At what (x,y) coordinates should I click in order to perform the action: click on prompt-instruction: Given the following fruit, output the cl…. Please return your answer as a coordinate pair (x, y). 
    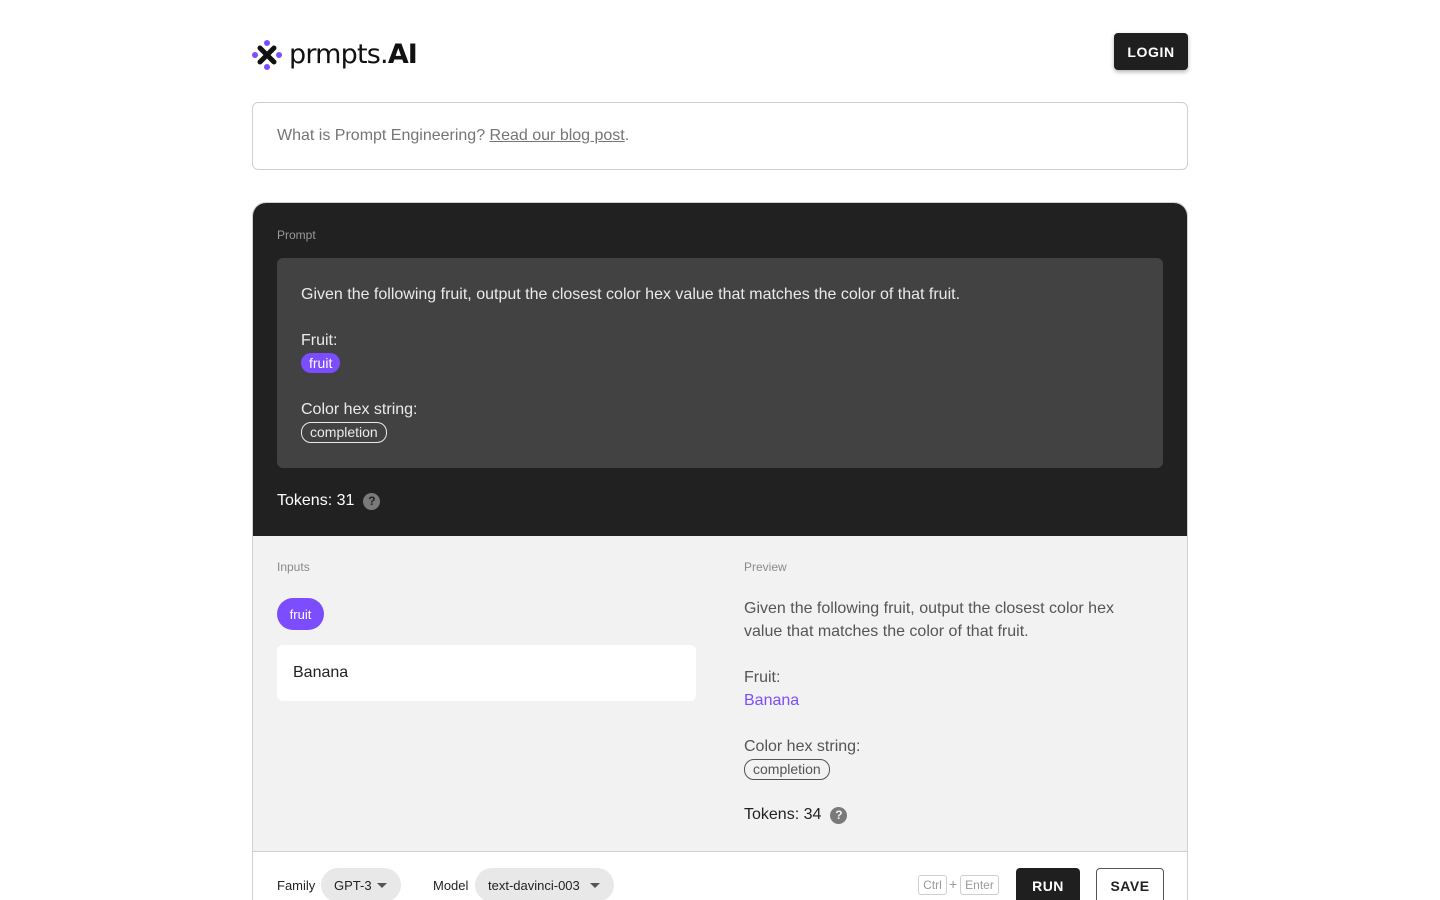
    Looking at the image, I should click on (631, 294).